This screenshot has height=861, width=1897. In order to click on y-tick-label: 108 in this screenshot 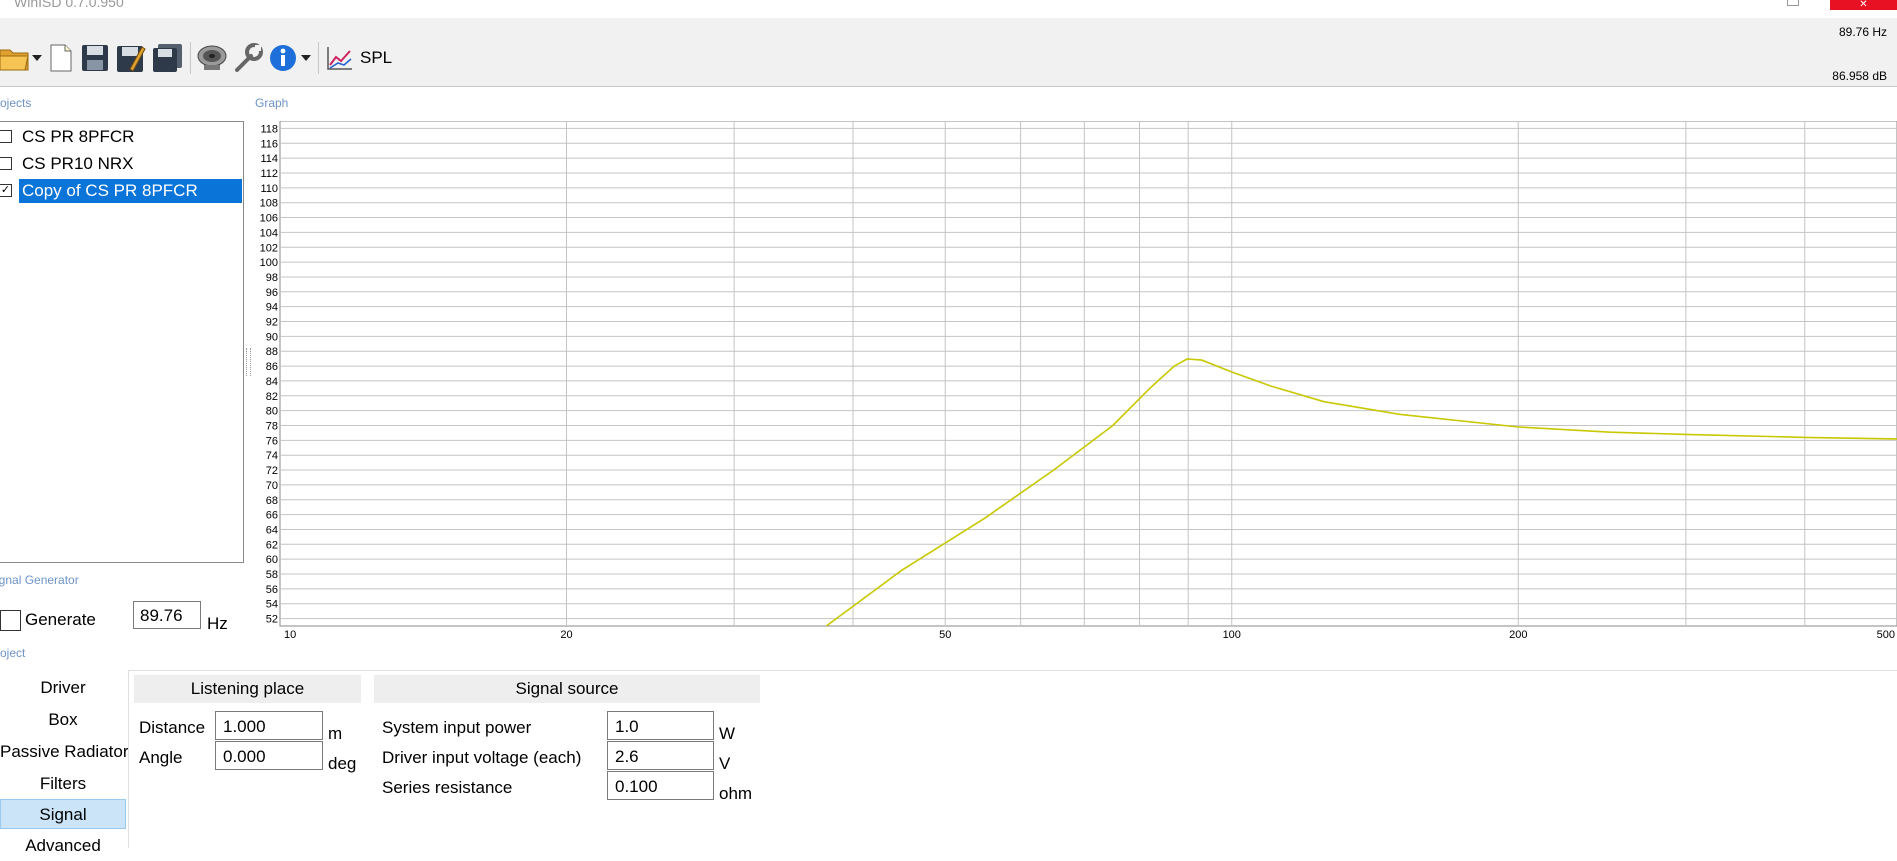, I will do `click(269, 204)`.